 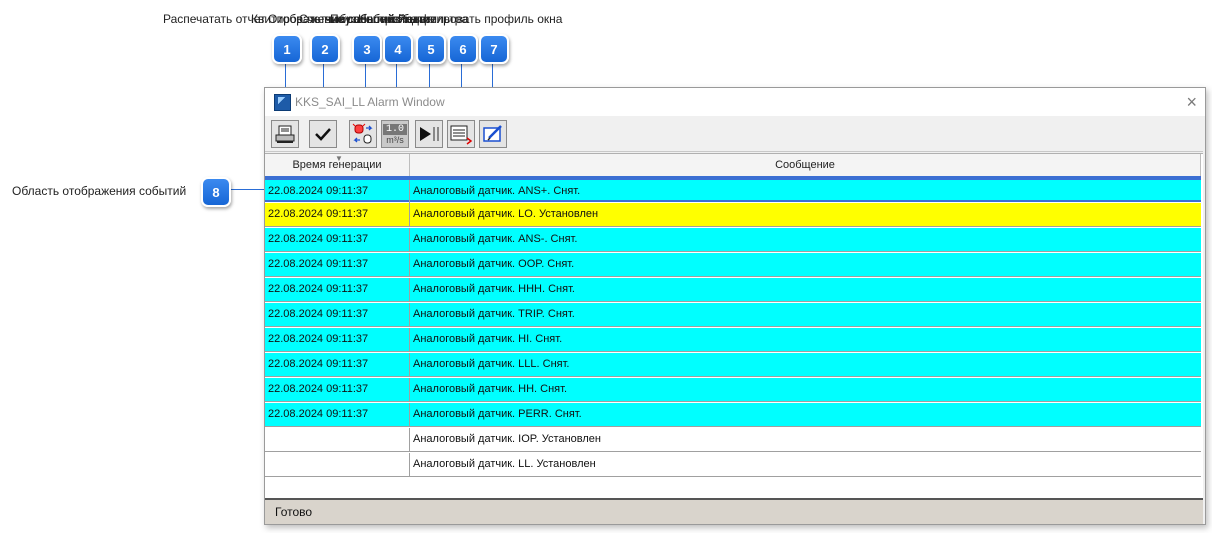 I want to click on column-header-time: ▼ Время генерации, so click(x=337, y=165).